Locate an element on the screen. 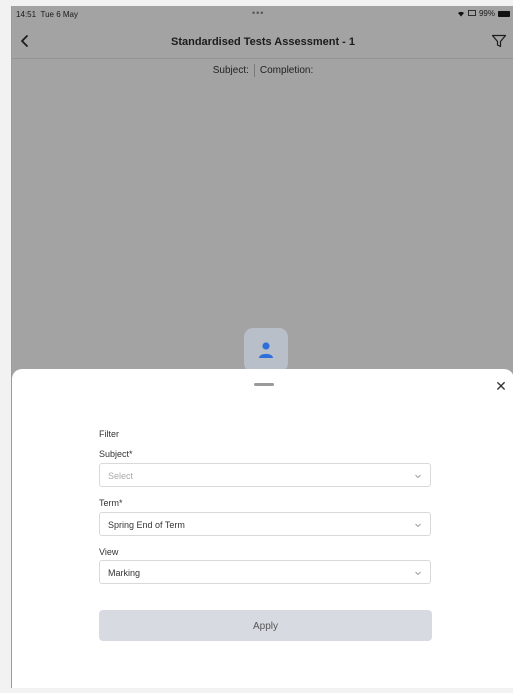 Image resolution: width=513 pixels, height=693 pixels. status-time: 14:51 Tue 6 May is located at coordinates (47, 14).